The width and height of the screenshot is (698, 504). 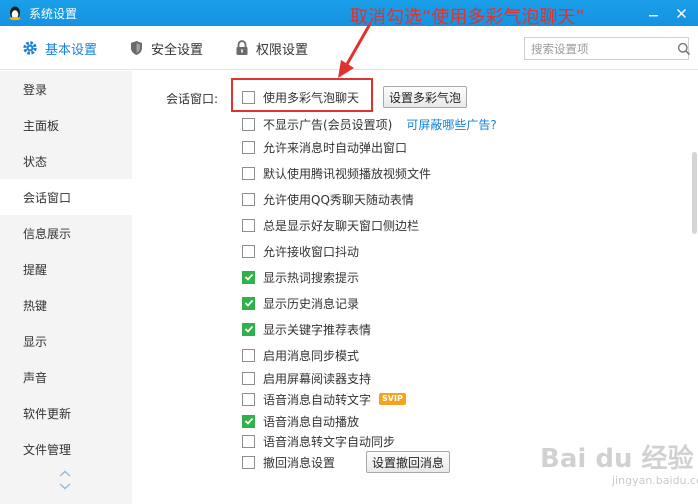 I want to click on option-voice-autoplay: 语音消息自动播放, so click(x=300, y=421).